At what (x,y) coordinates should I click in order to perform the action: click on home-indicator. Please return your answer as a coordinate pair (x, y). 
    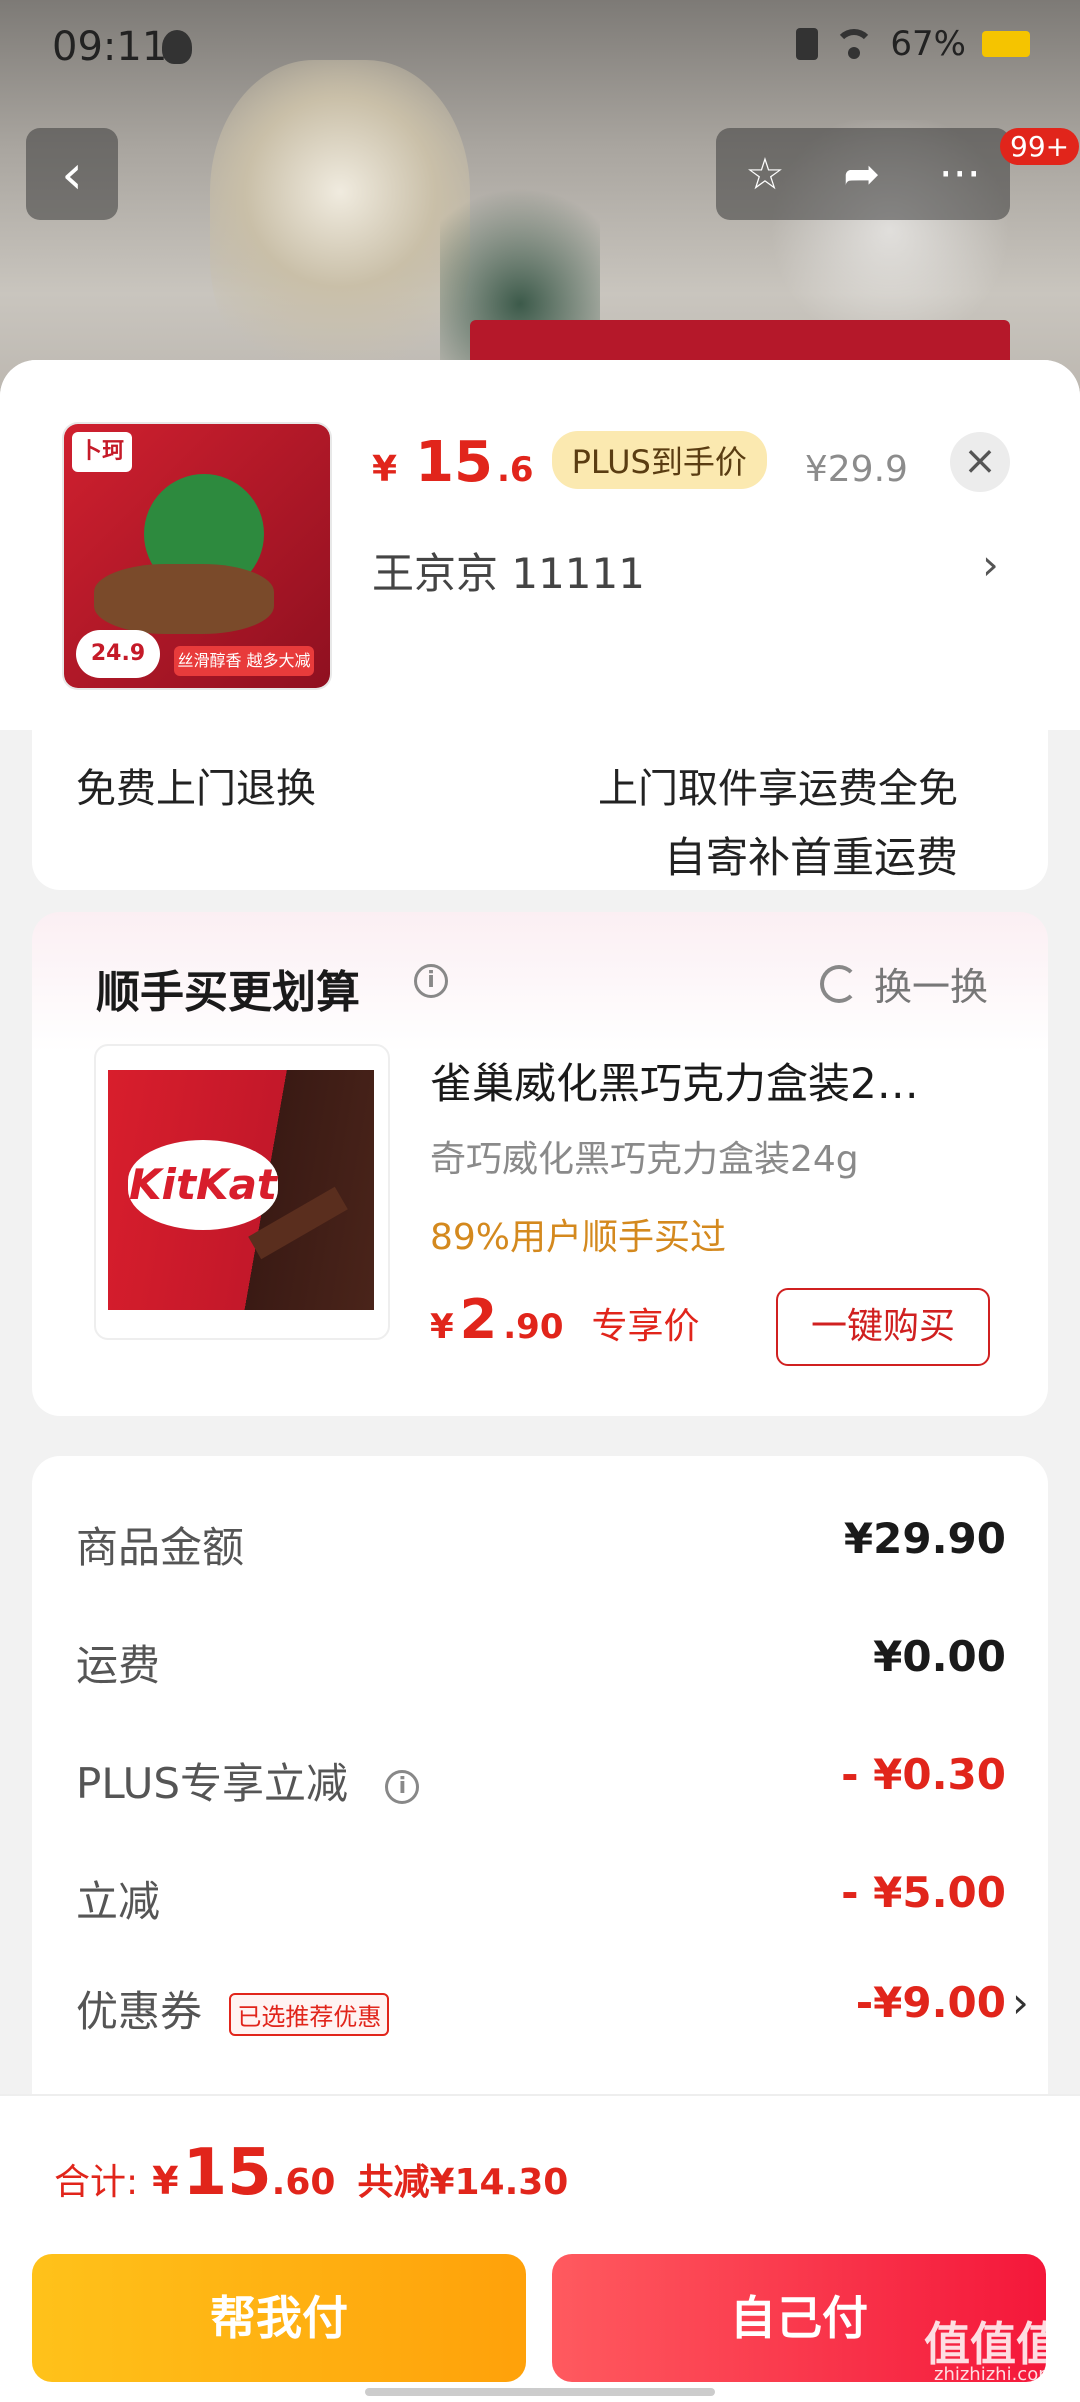
    Looking at the image, I should click on (540, 2392).